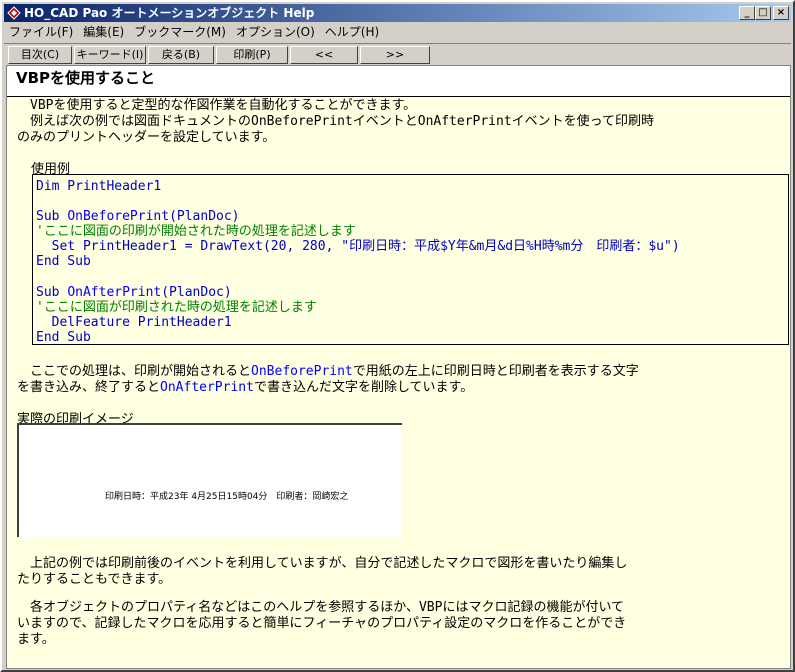 The width and height of the screenshot is (795, 672). Describe the element at coordinates (363, 387) in the screenshot. I see `desc-text: で書き込んだ文字を削除しています。` at that location.